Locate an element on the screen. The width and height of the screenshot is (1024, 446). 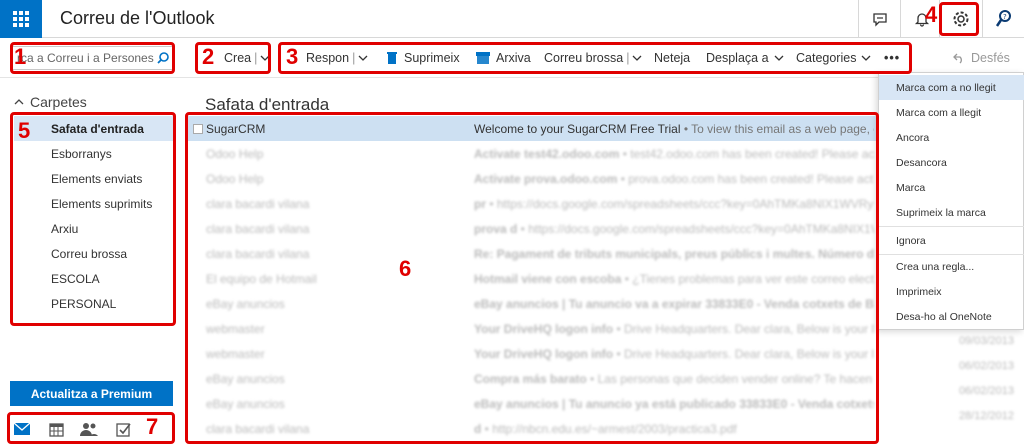
annotation-label-4: 4 is located at coordinates (931, 14).